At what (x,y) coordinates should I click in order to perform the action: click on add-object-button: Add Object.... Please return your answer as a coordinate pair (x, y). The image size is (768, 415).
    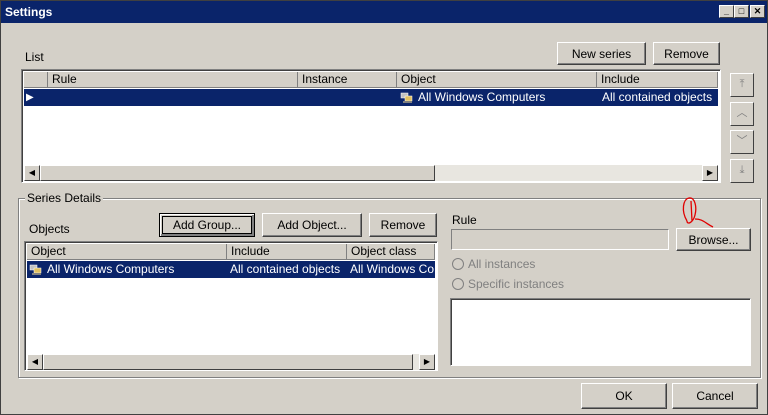
    Looking at the image, I should click on (312, 225).